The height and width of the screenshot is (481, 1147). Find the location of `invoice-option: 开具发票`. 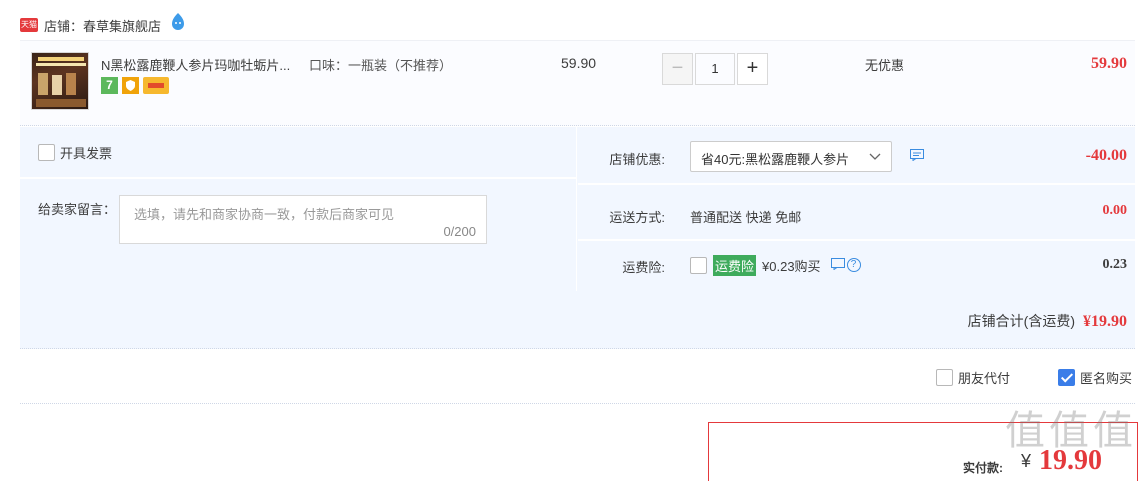

invoice-option: 开具发票 is located at coordinates (75, 152).